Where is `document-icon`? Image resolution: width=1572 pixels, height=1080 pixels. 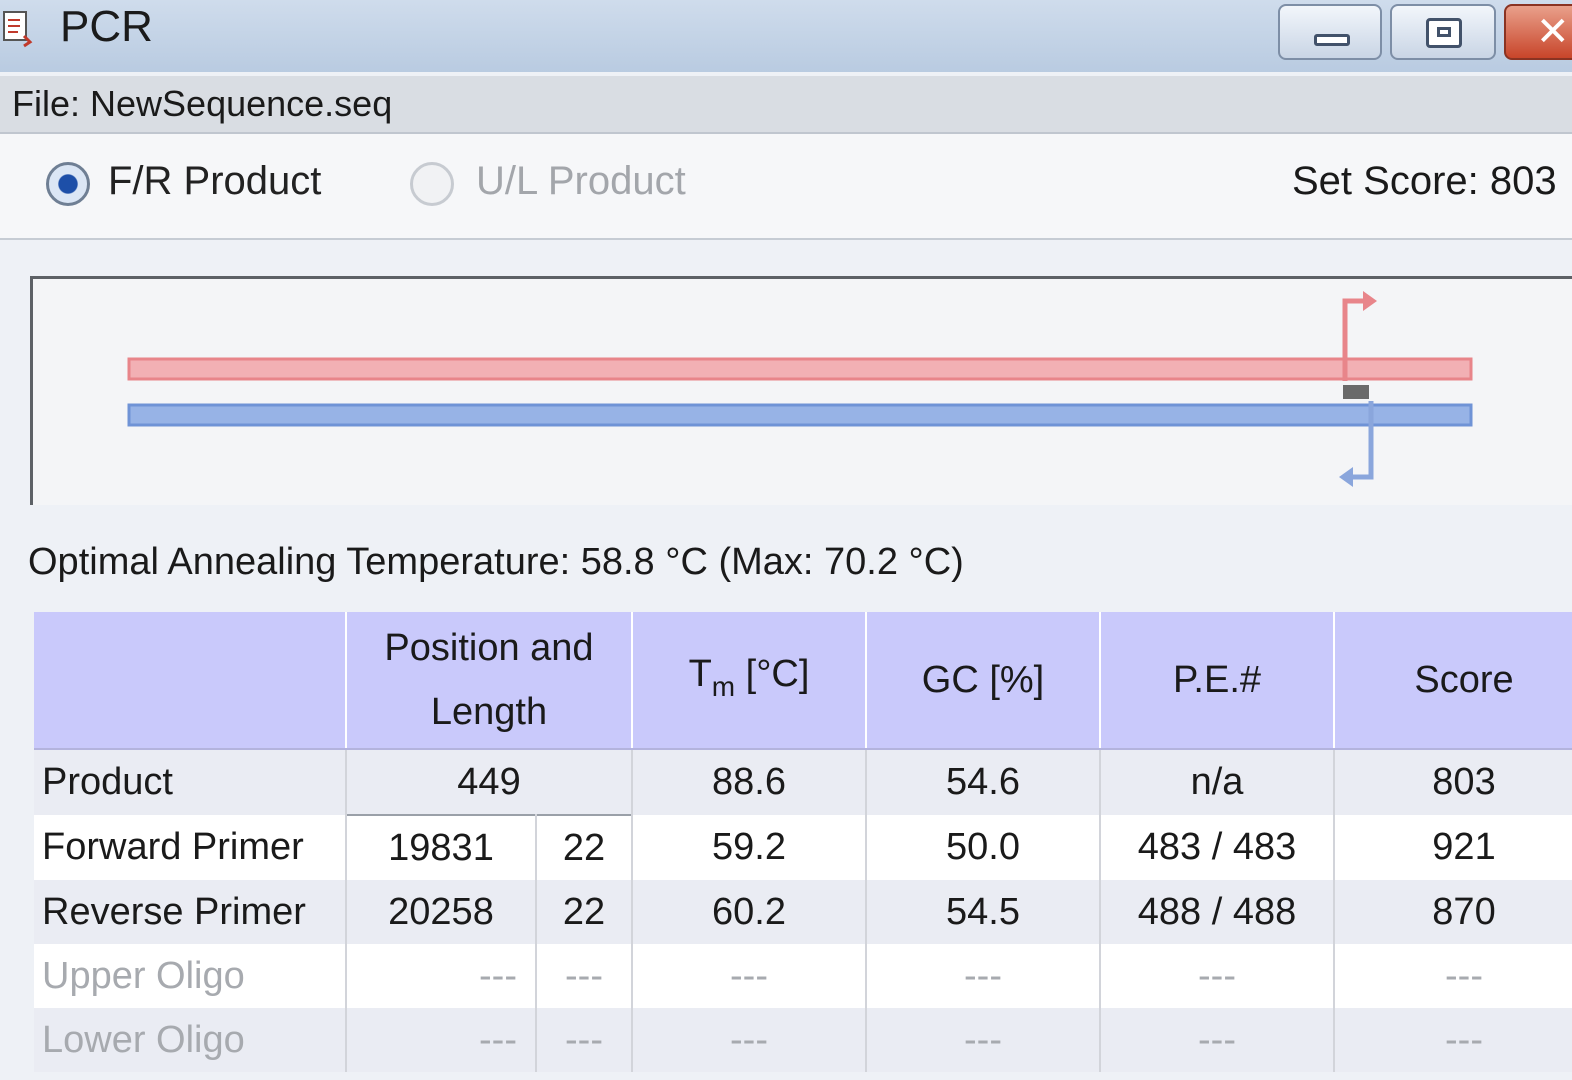 document-icon is located at coordinates (18, 29).